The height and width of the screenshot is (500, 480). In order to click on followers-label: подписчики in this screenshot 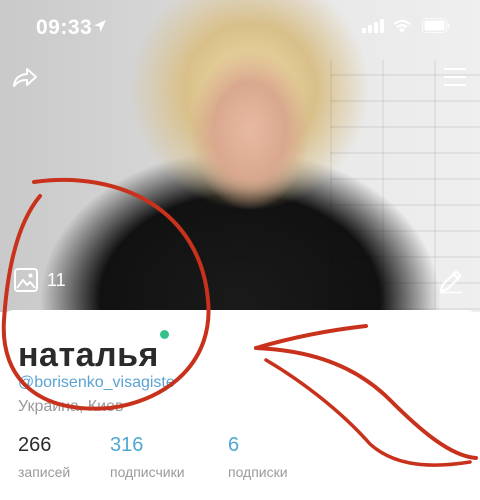, I will do `click(147, 472)`.